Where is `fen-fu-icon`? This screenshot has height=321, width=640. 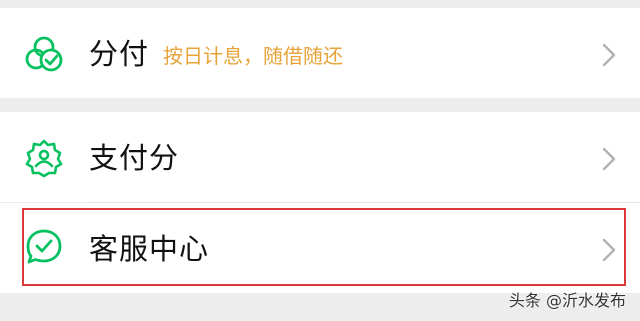 fen-fu-icon is located at coordinates (44, 54).